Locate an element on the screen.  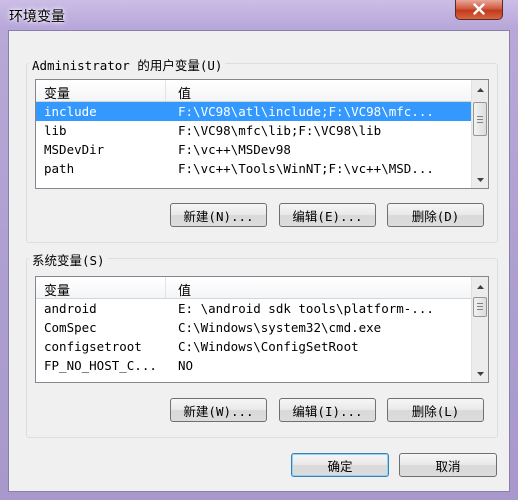
user-variables-label: Administrator 的用户变量(U) is located at coordinates (127, 64).